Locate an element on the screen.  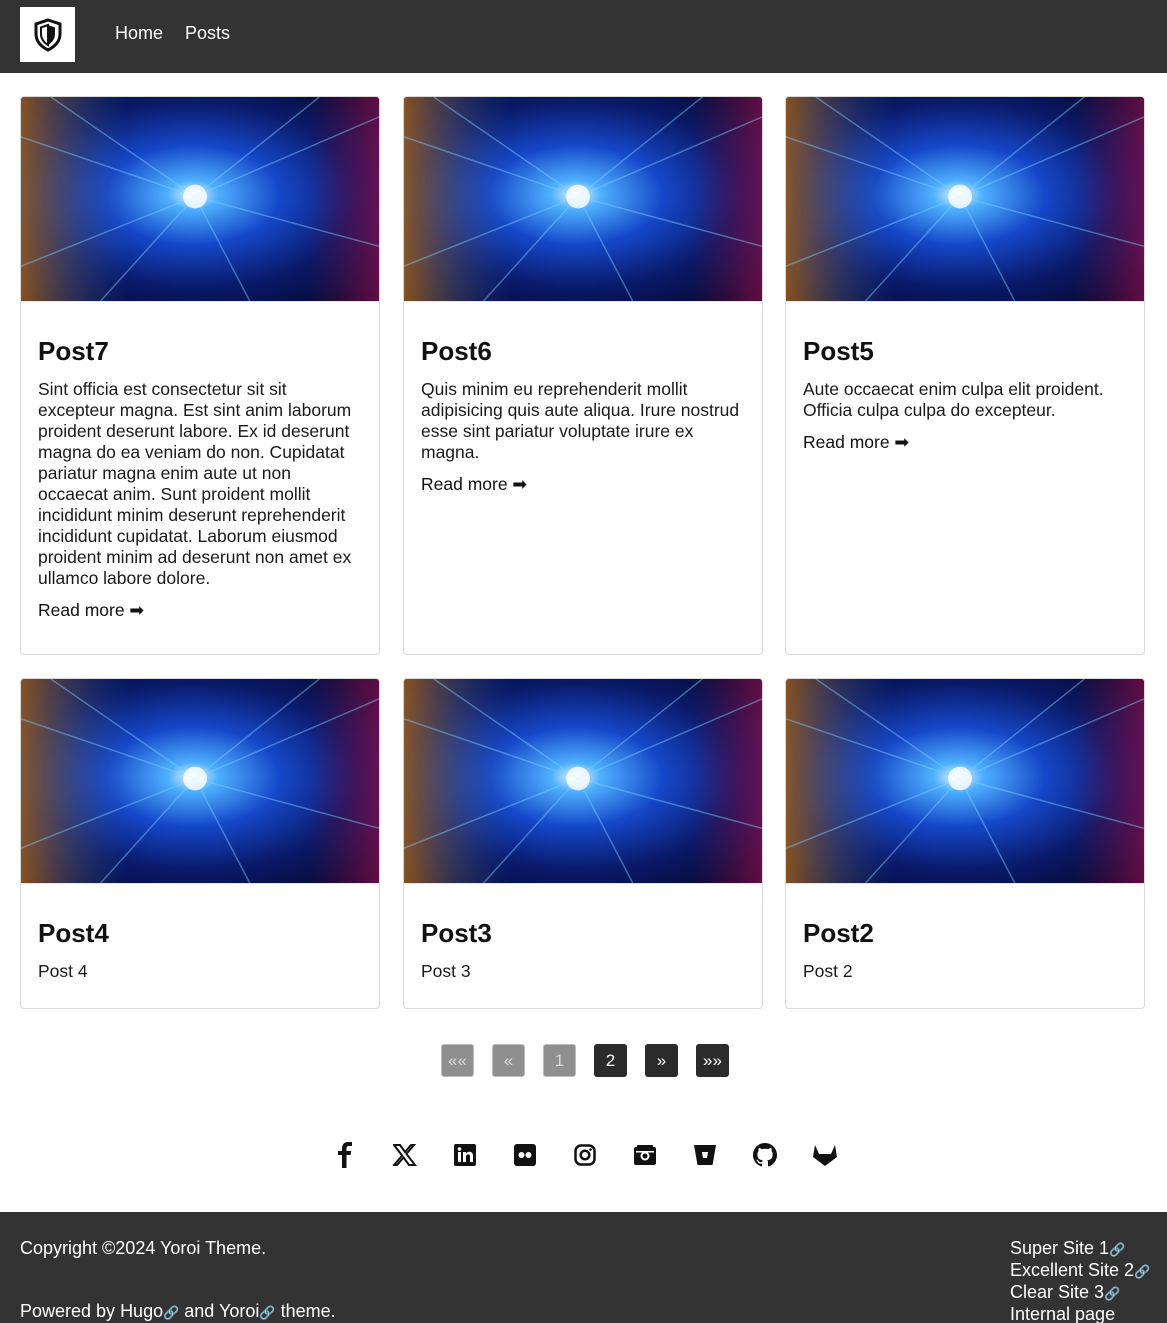
footer-link: Internal page is located at coordinates (1080, 1313).